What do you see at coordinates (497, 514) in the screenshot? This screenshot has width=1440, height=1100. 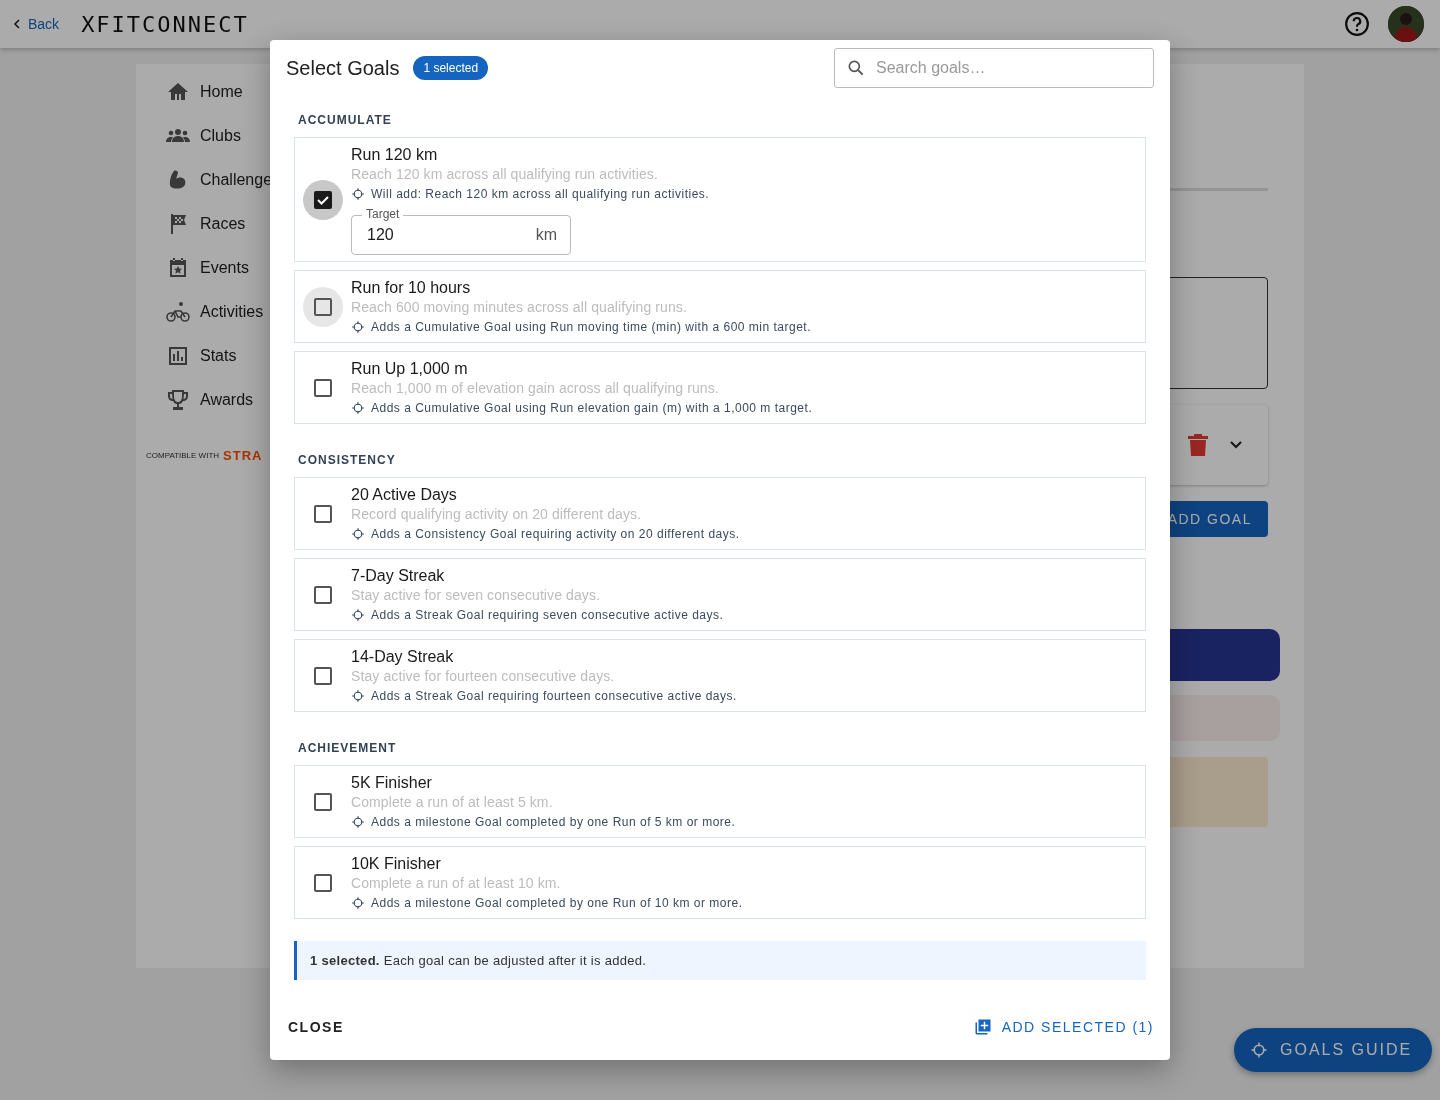 I see `goal-description: Record qualifying activity on 20 different days.` at bounding box center [497, 514].